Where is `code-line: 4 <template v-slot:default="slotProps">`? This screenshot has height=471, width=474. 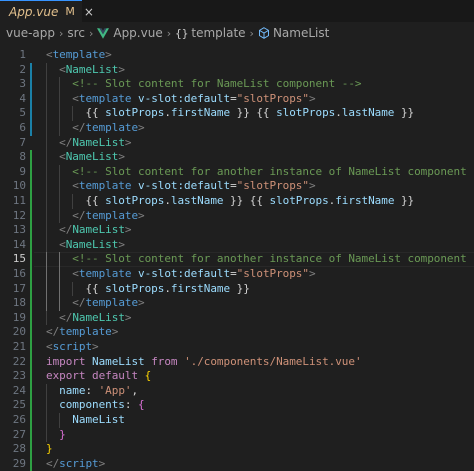
code-line: 4 <template v-slot:default="slotProps"> is located at coordinates (237, 99).